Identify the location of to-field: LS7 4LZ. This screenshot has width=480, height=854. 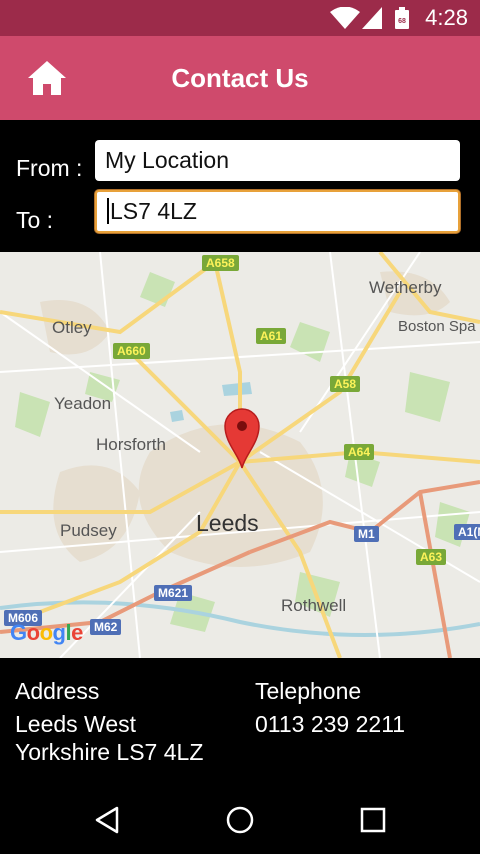
(277, 211).